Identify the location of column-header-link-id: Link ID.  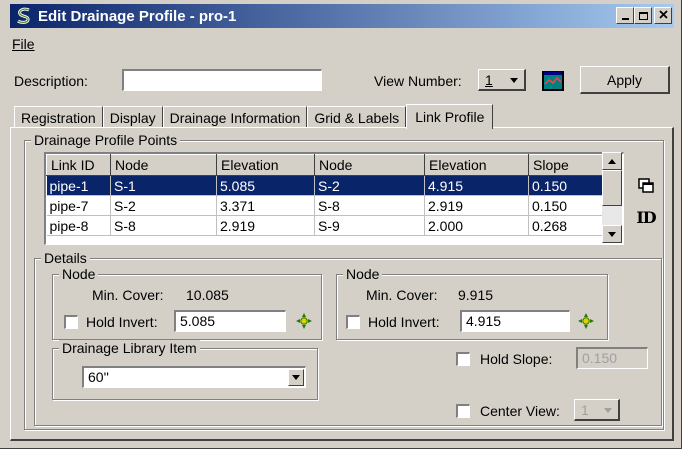
(78, 165).